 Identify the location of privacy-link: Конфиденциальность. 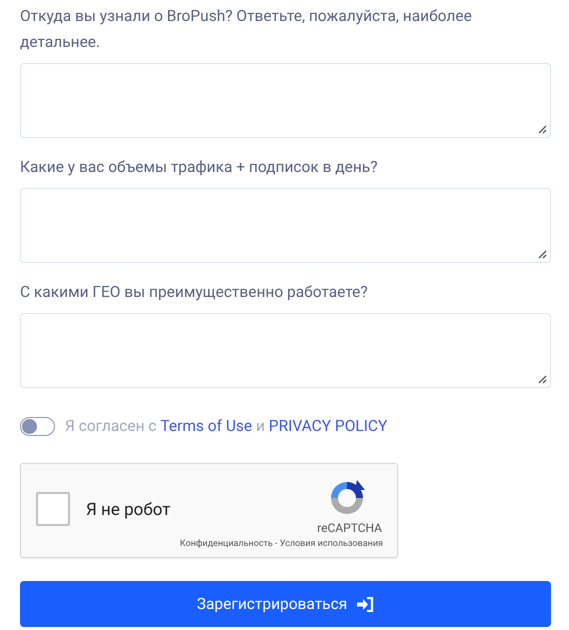
(226, 544).